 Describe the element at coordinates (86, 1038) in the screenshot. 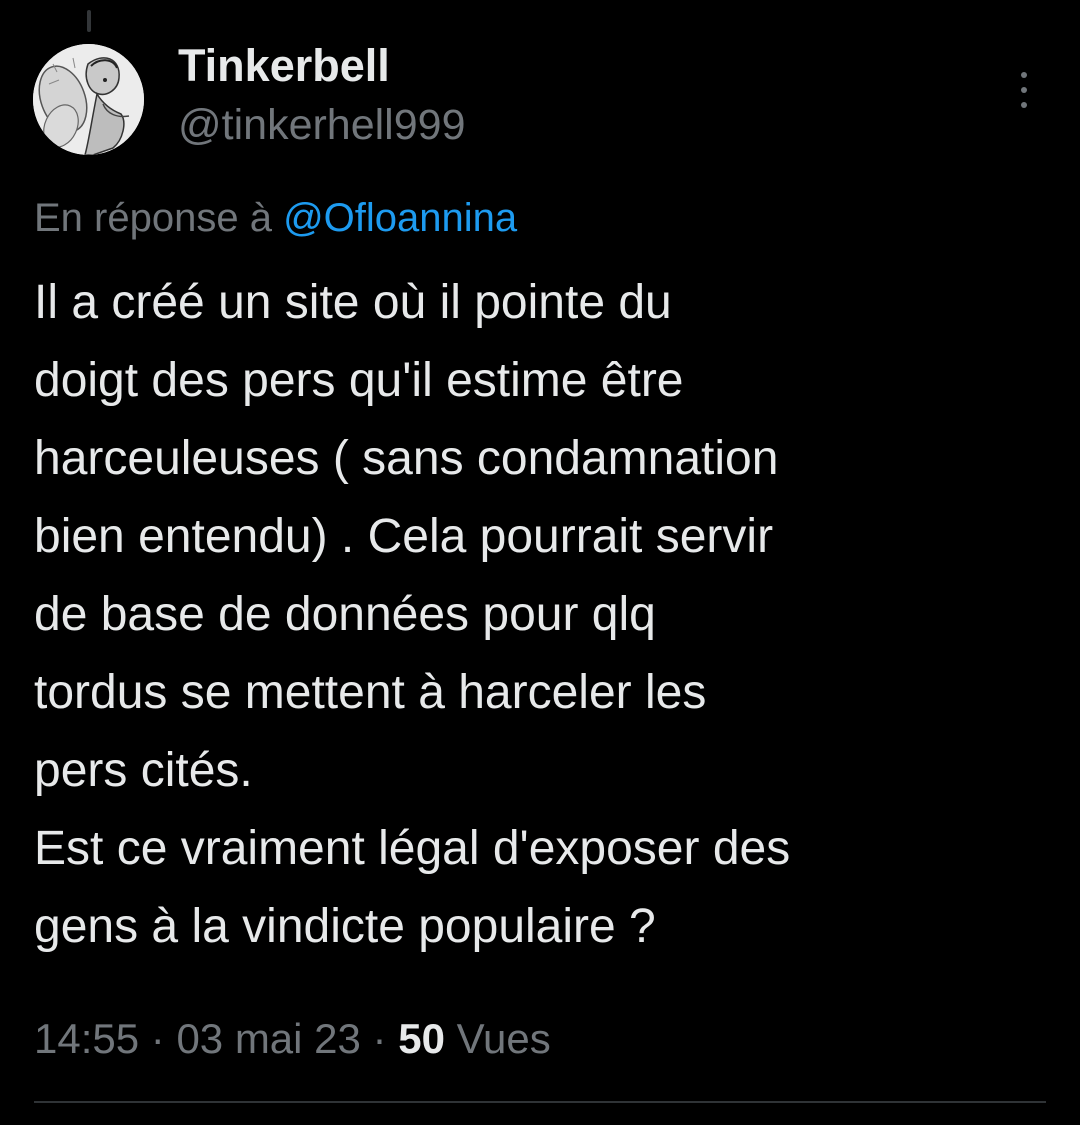

I see `tweet-time: 14:55` at that location.